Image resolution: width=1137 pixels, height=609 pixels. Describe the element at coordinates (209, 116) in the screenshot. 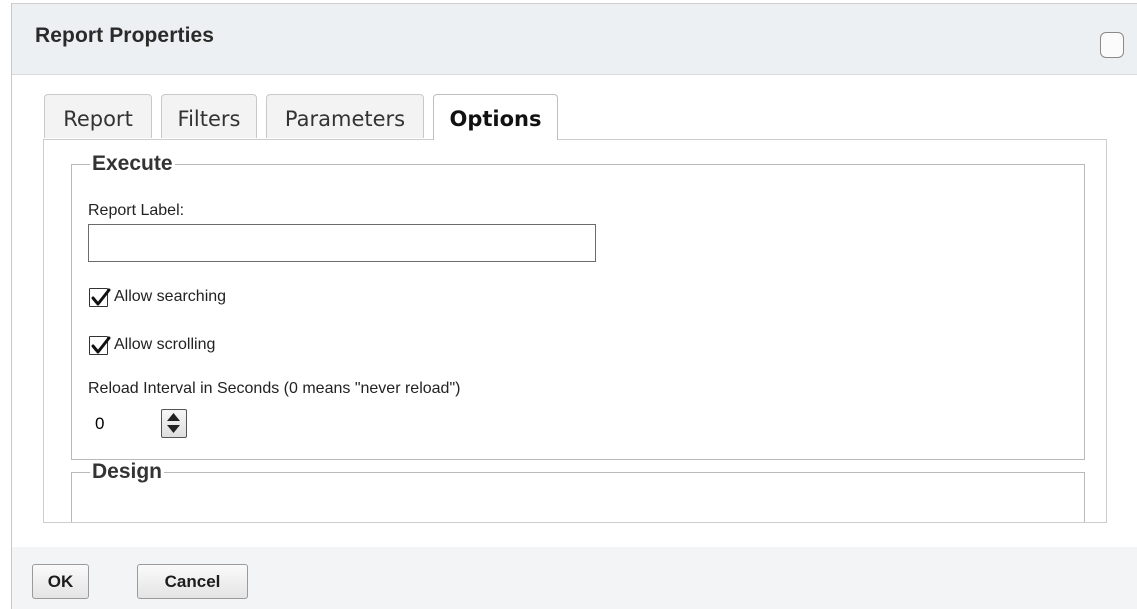

I see `tab-filters: Filters` at that location.